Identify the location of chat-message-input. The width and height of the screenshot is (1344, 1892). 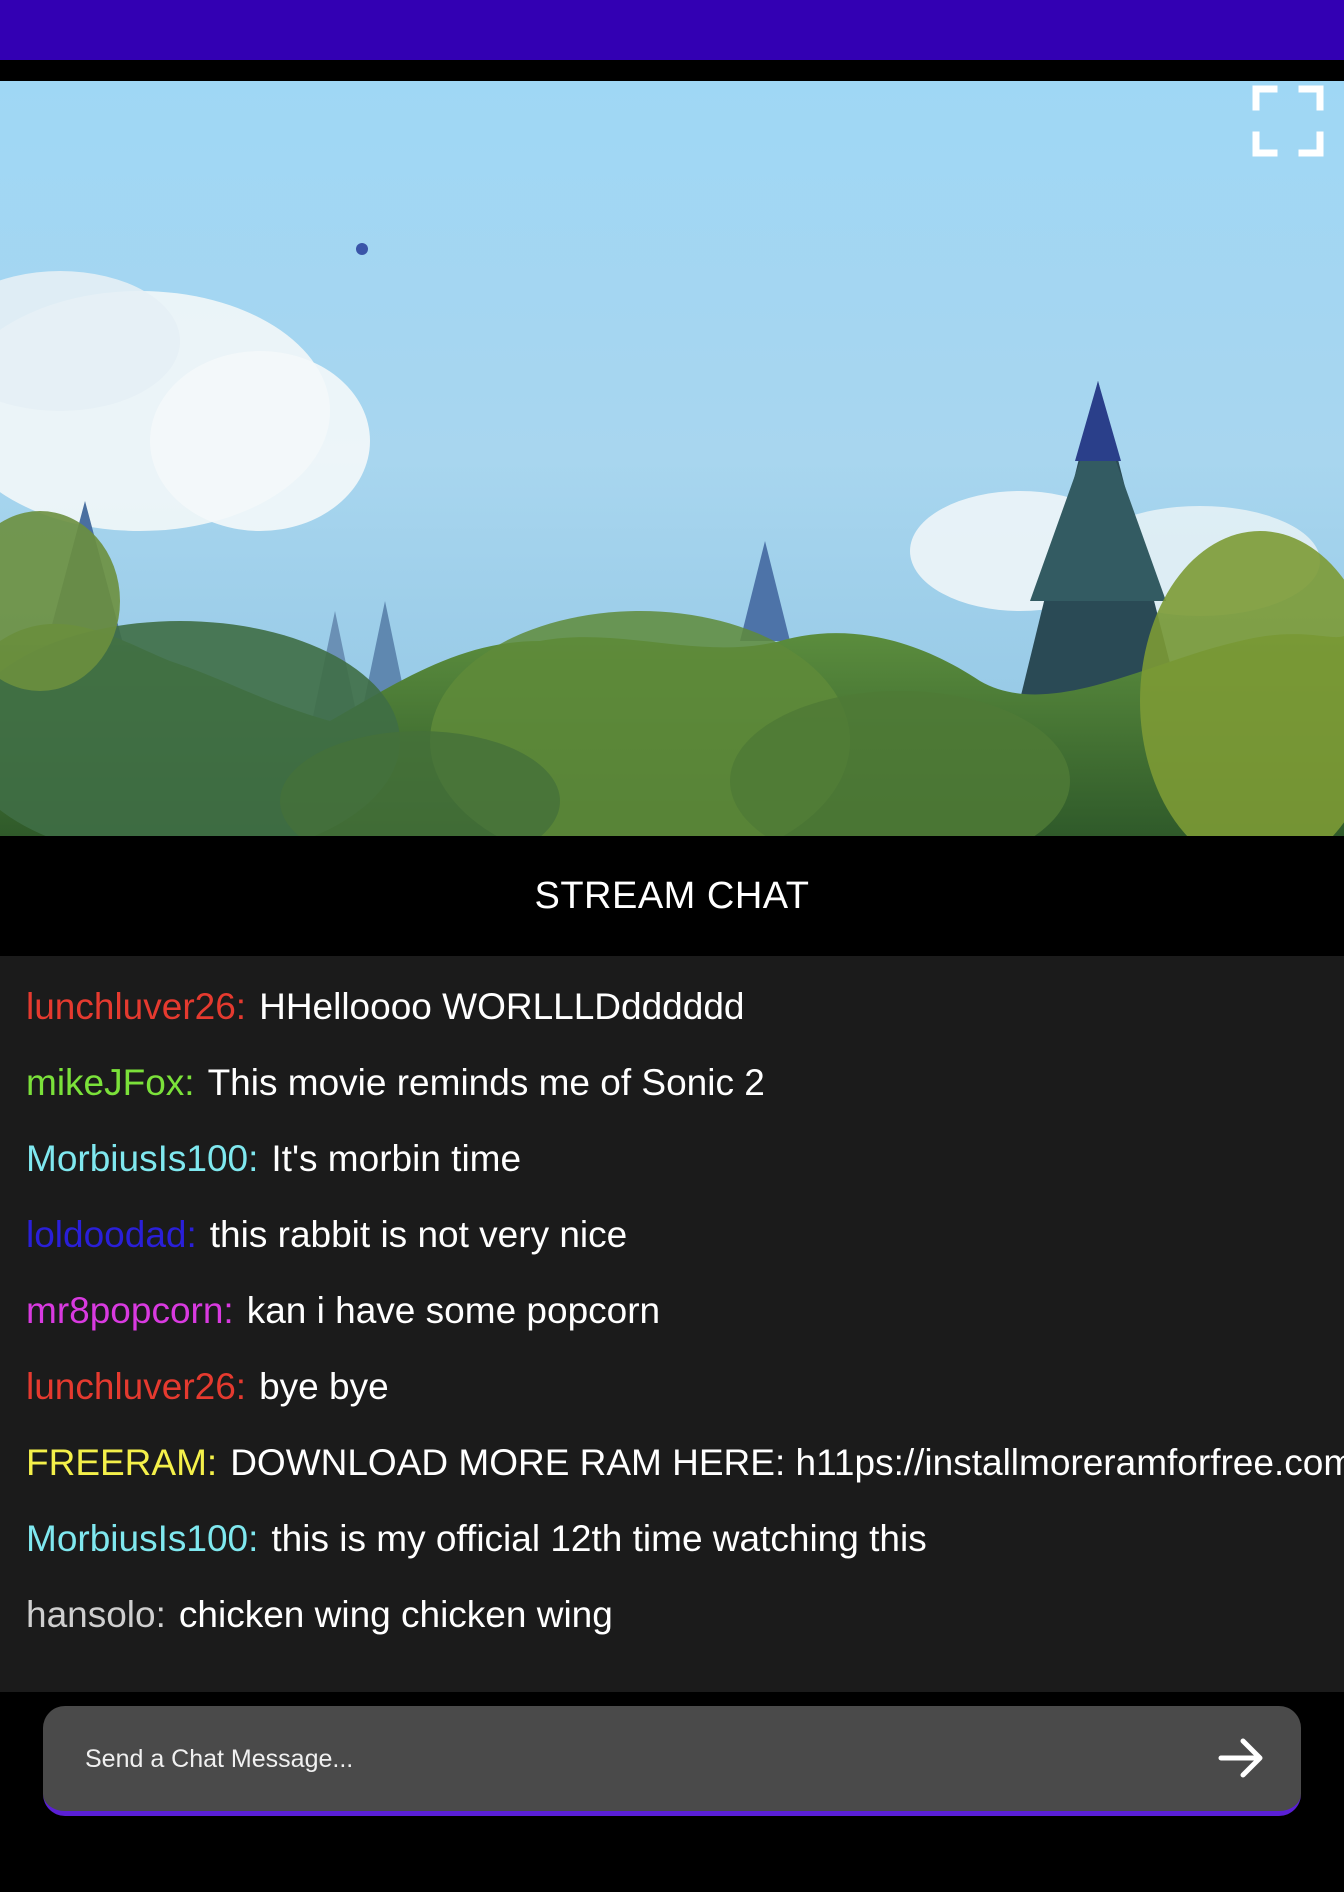
(625, 1758).